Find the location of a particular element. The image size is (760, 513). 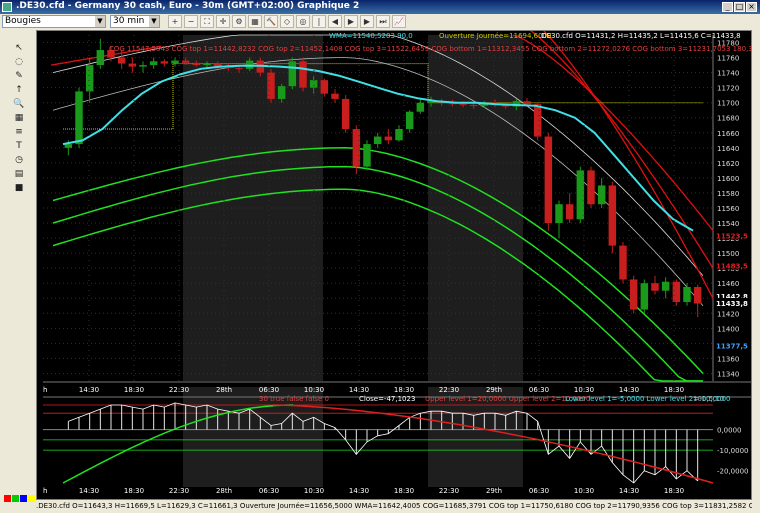

objects-icon: ◇ is located at coordinates (287, 21).